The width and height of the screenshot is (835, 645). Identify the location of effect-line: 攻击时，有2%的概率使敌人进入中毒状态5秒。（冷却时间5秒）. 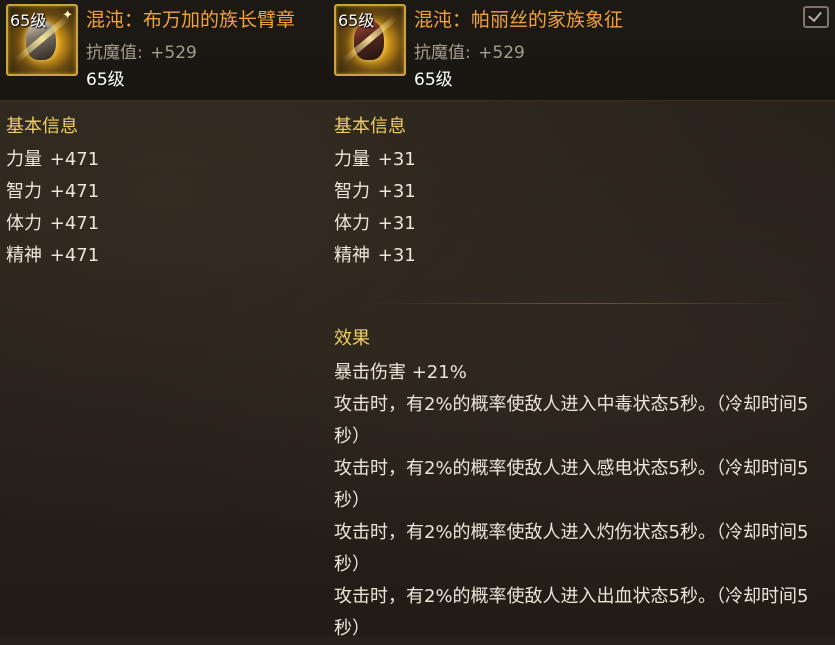
(571, 420).